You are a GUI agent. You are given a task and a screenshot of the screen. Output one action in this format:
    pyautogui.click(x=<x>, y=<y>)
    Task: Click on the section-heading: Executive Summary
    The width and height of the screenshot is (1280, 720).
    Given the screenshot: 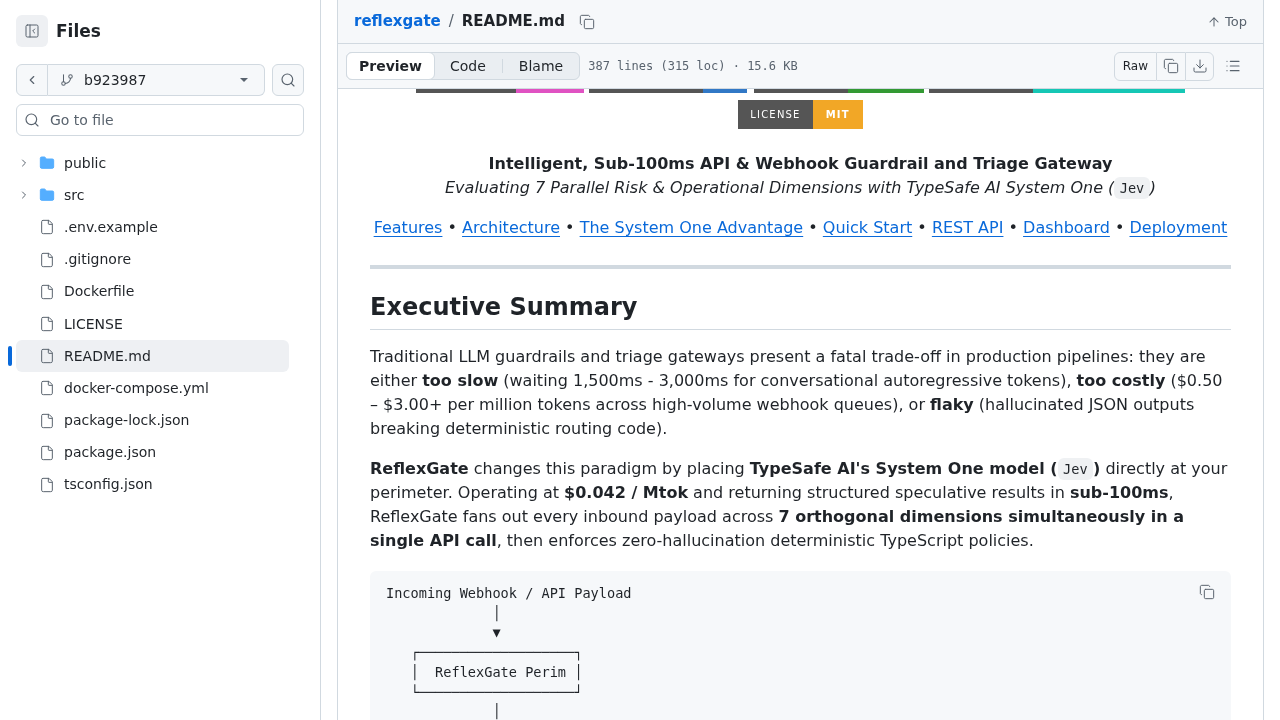 What is the action you would take?
    pyautogui.click(x=800, y=311)
    